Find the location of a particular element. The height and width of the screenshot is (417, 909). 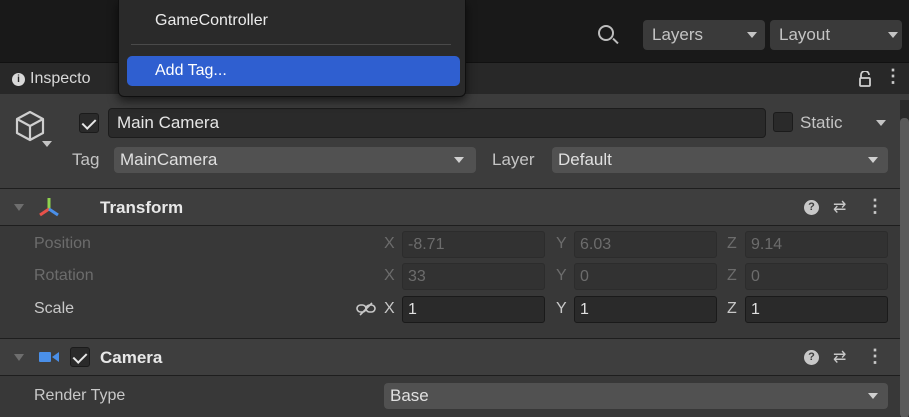

position-label: Position is located at coordinates (62, 243).